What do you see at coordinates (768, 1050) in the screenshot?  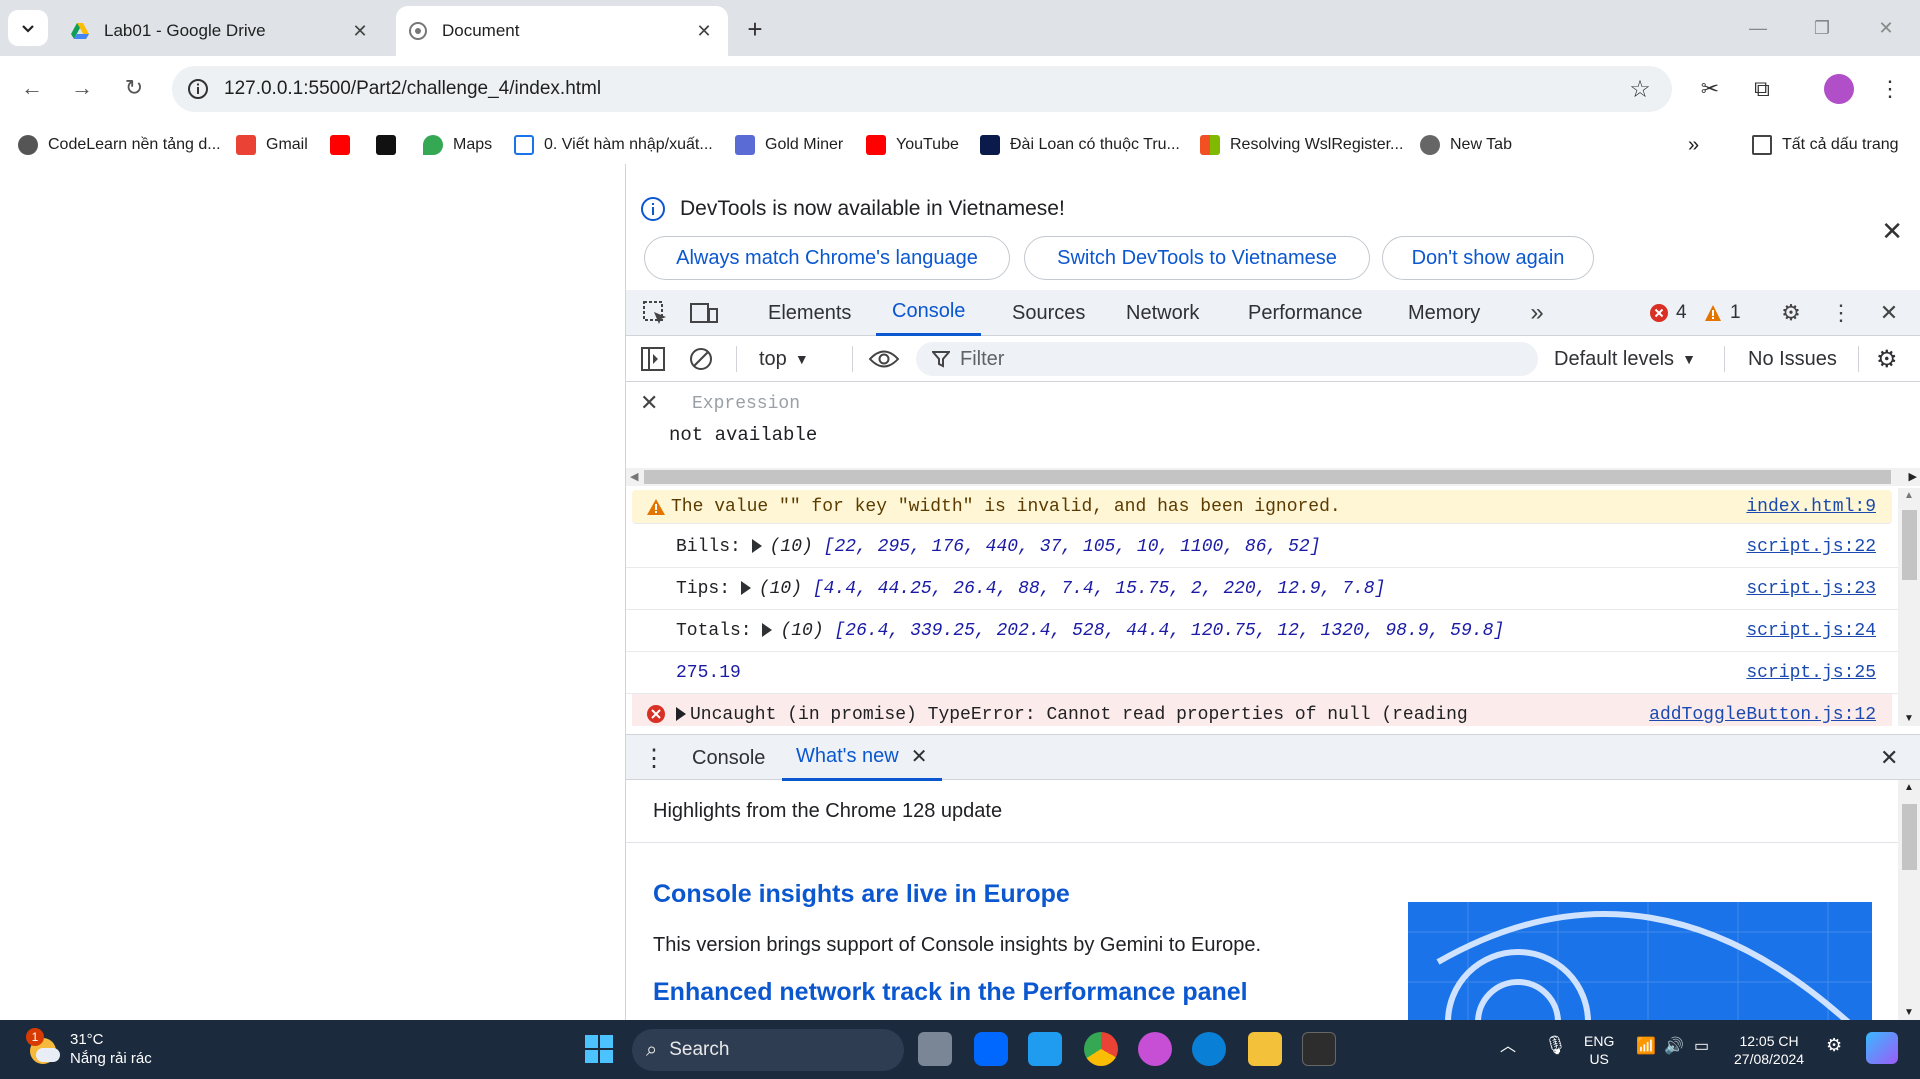 I see `taskbar-search: ⌕ Search` at bounding box center [768, 1050].